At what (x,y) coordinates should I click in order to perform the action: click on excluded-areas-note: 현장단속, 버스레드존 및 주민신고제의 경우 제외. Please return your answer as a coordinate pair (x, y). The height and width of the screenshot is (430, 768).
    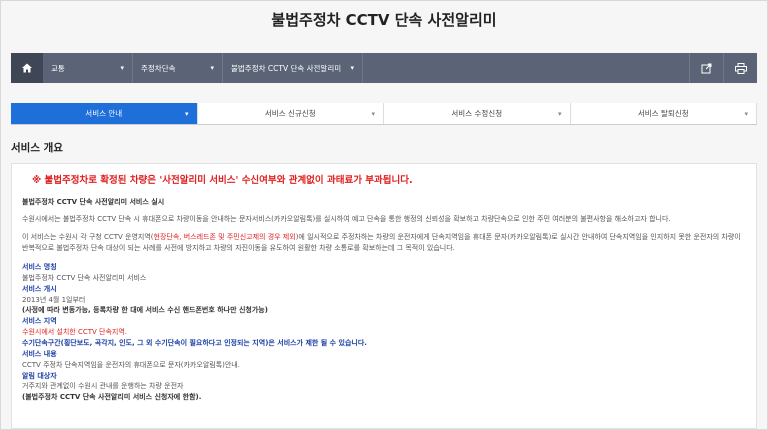
    Looking at the image, I should click on (224, 237).